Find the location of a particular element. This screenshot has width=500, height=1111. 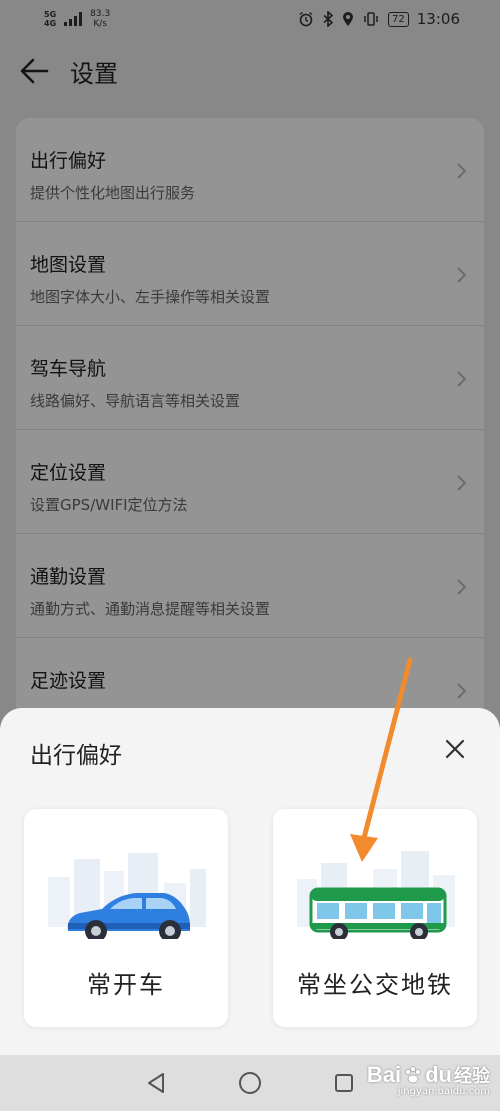

watermark-url: jingyan.baidu.com is located at coordinates (443, 1091).